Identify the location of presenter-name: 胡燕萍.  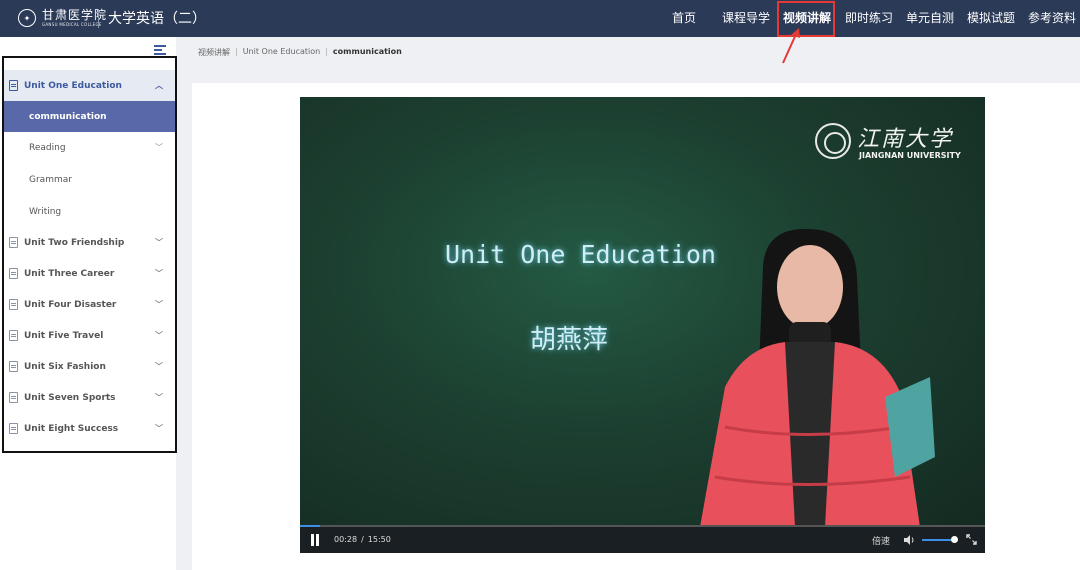
(569, 340).